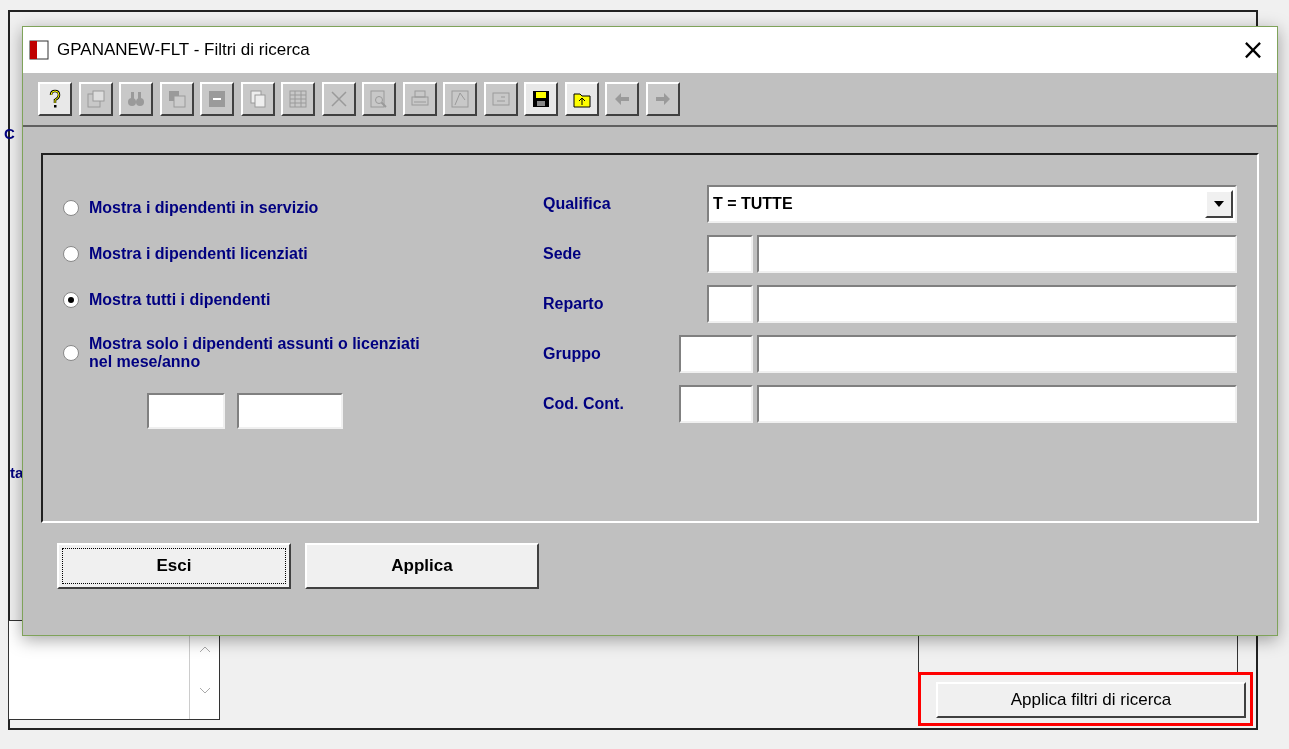 This screenshot has width=1289, height=749. I want to click on month-field, so click(186, 411).